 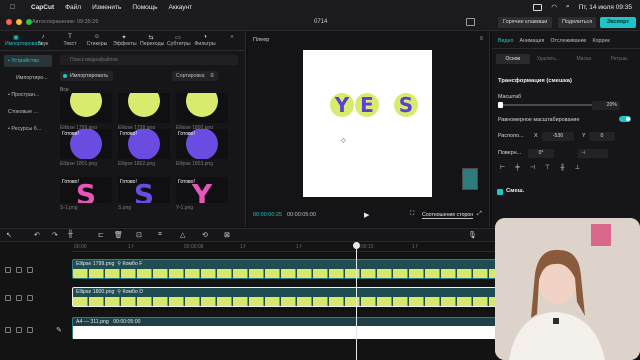 What do you see at coordinates (470, 179) in the screenshot?
I see `preview-side-thumb` at bounding box center [470, 179].